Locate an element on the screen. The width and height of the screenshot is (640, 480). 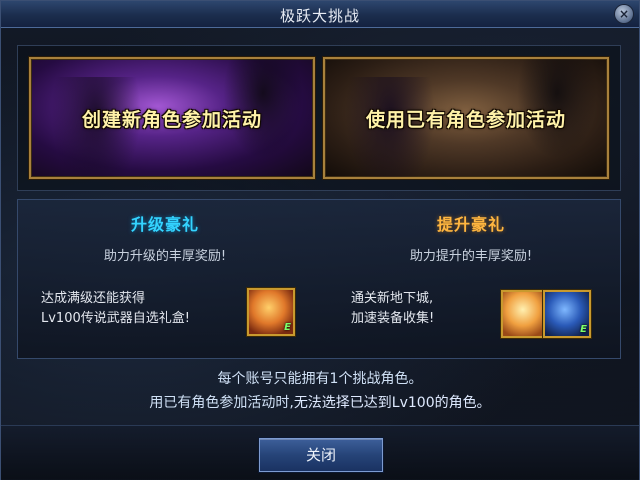
equipment-reward-icon is located at coordinates (525, 314).